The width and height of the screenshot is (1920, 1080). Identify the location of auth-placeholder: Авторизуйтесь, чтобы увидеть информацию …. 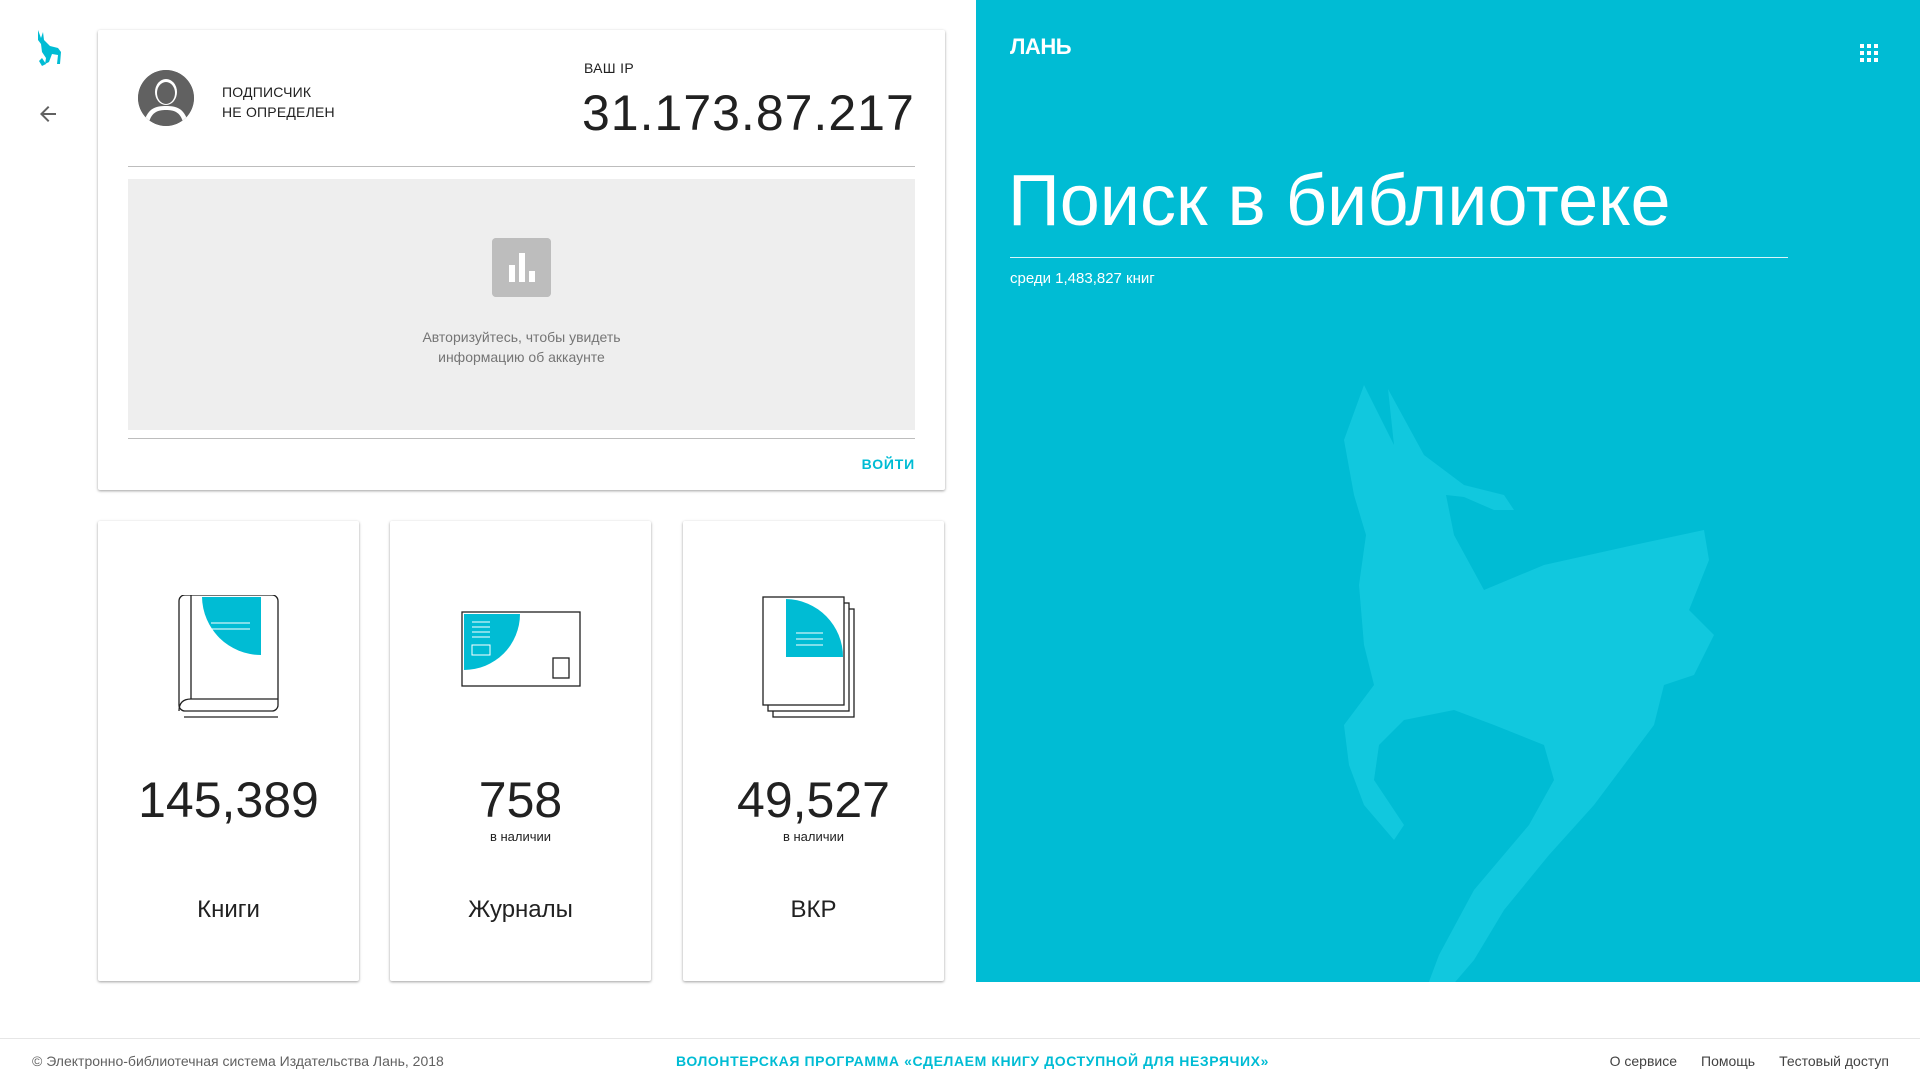
(521, 304).